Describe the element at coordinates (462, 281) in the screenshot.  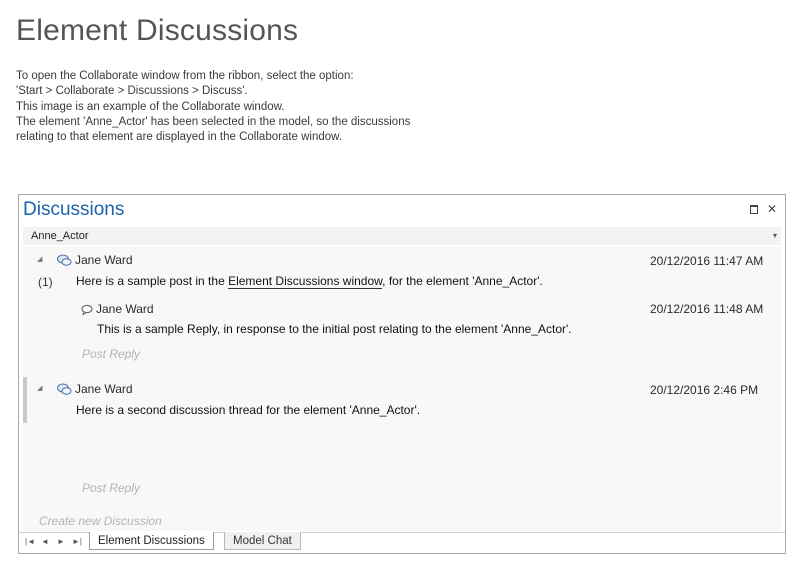
I see `post-text-part: , for the element 'Anne_Actor'.` at that location.